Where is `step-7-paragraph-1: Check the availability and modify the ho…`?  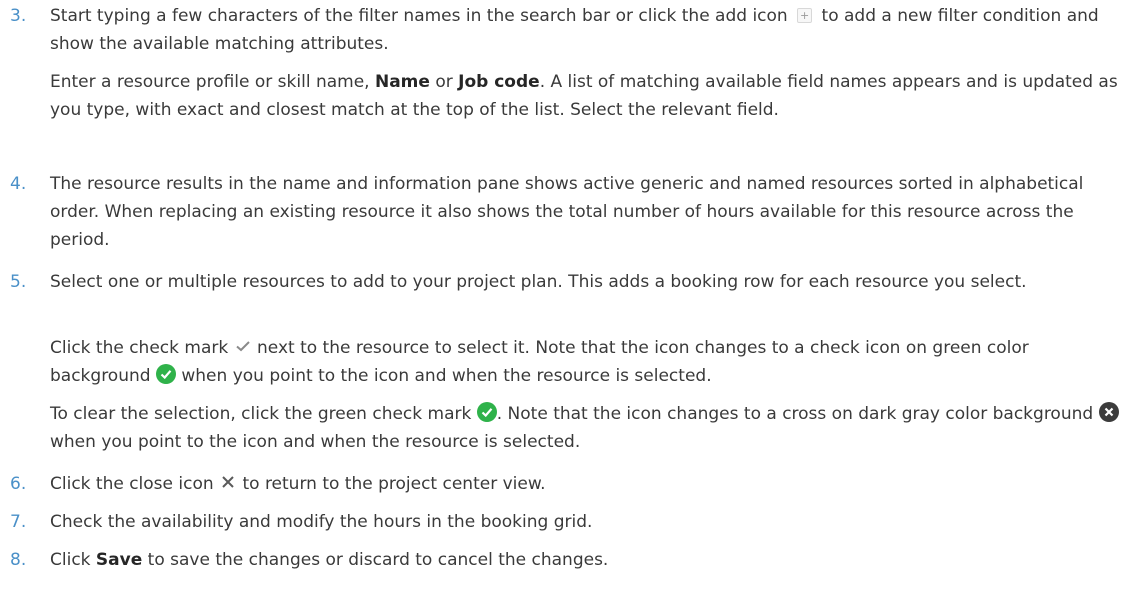
step-7-paragraph-1: Check the availability and modify the ho… is located at coordinates (321, 522).